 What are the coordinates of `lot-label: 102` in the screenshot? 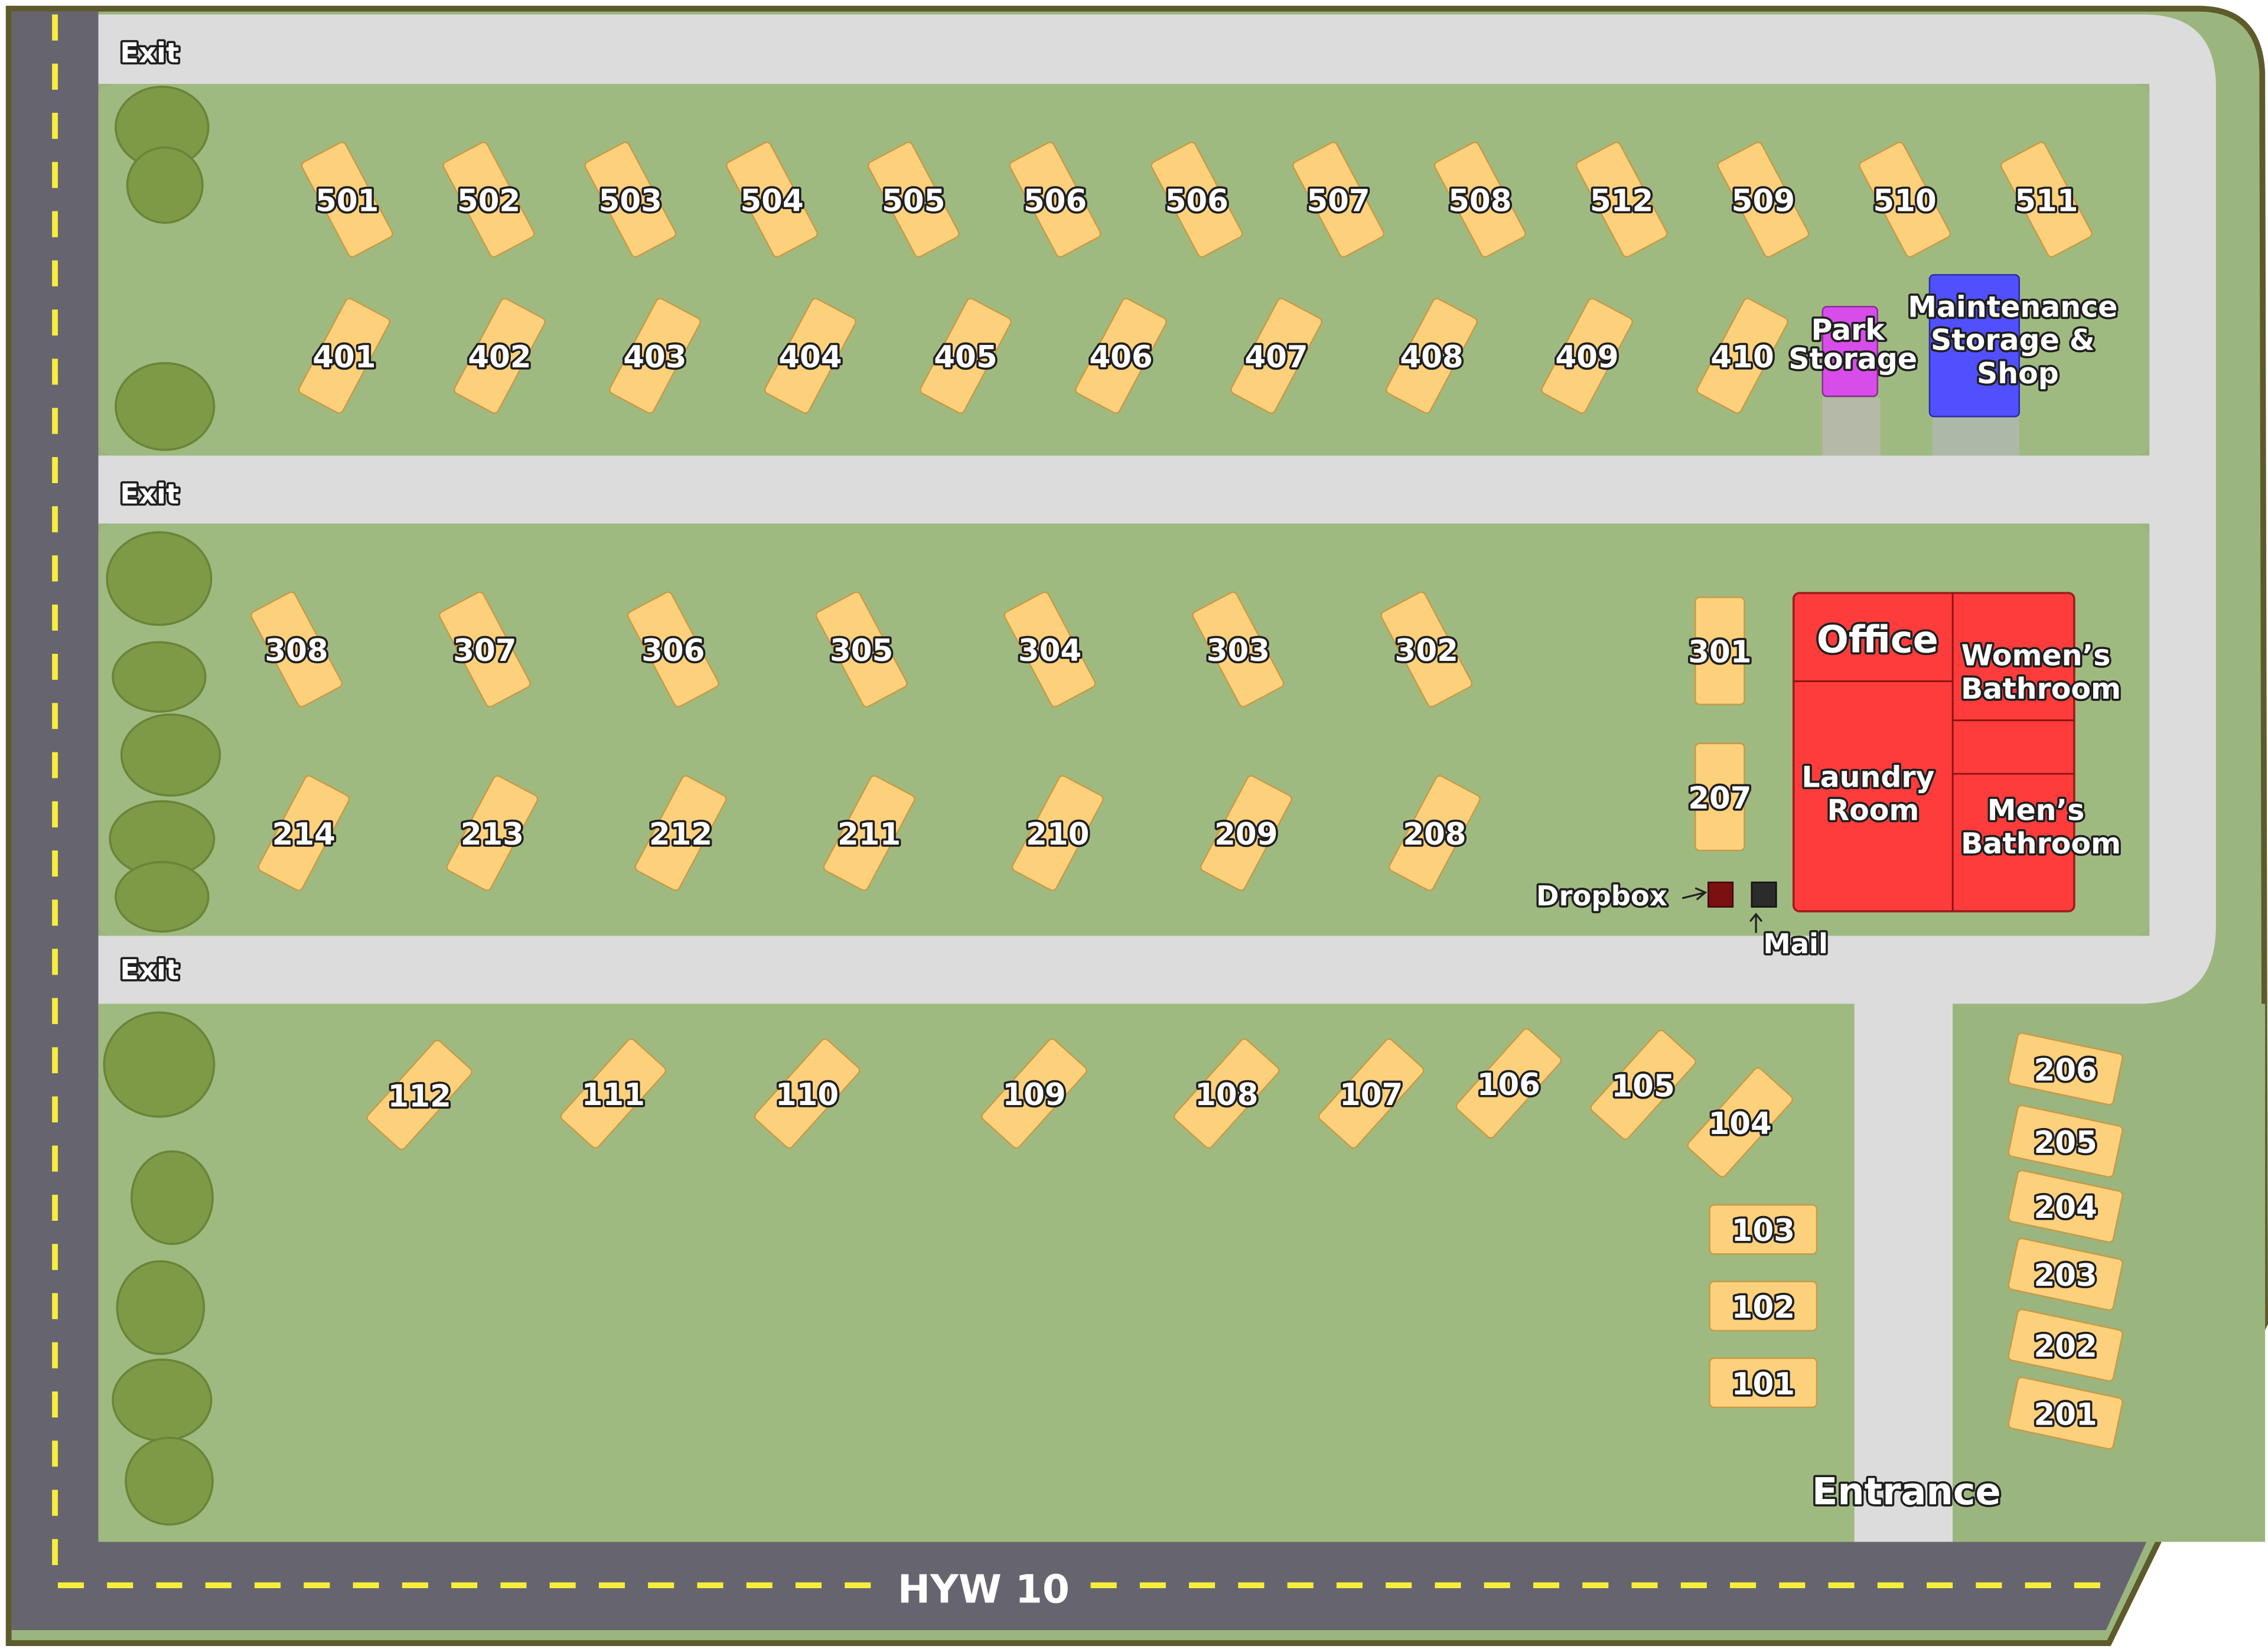 It's located at (1763, 1307).